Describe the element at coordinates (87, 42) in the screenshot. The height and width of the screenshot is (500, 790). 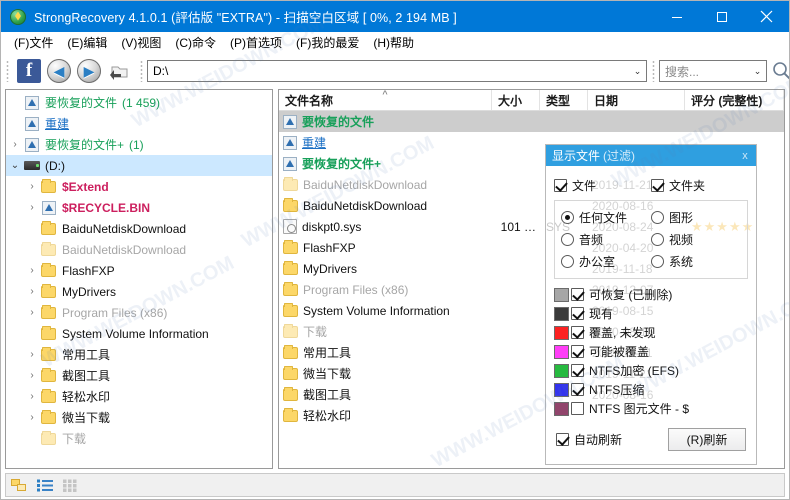
I see `menu-edit: (E)编辑` at that location.